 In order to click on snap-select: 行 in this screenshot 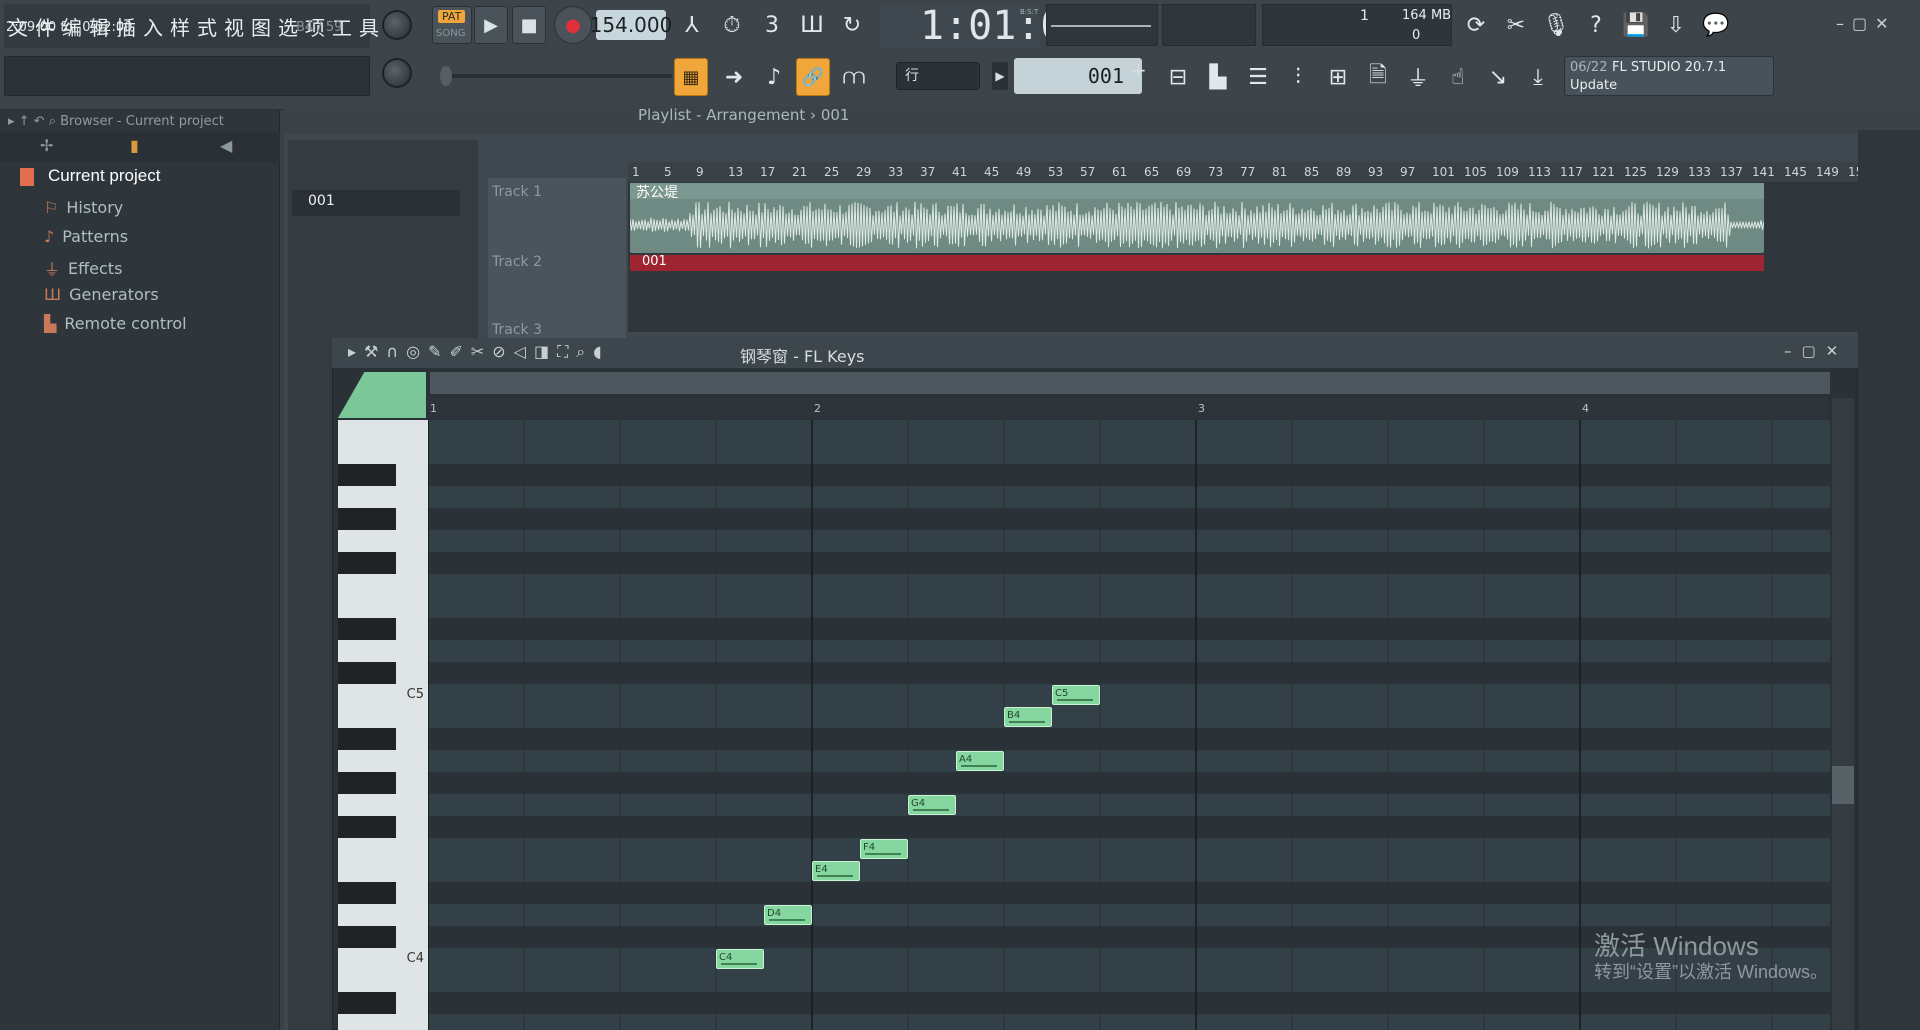, I will do `click(938, 76)`.